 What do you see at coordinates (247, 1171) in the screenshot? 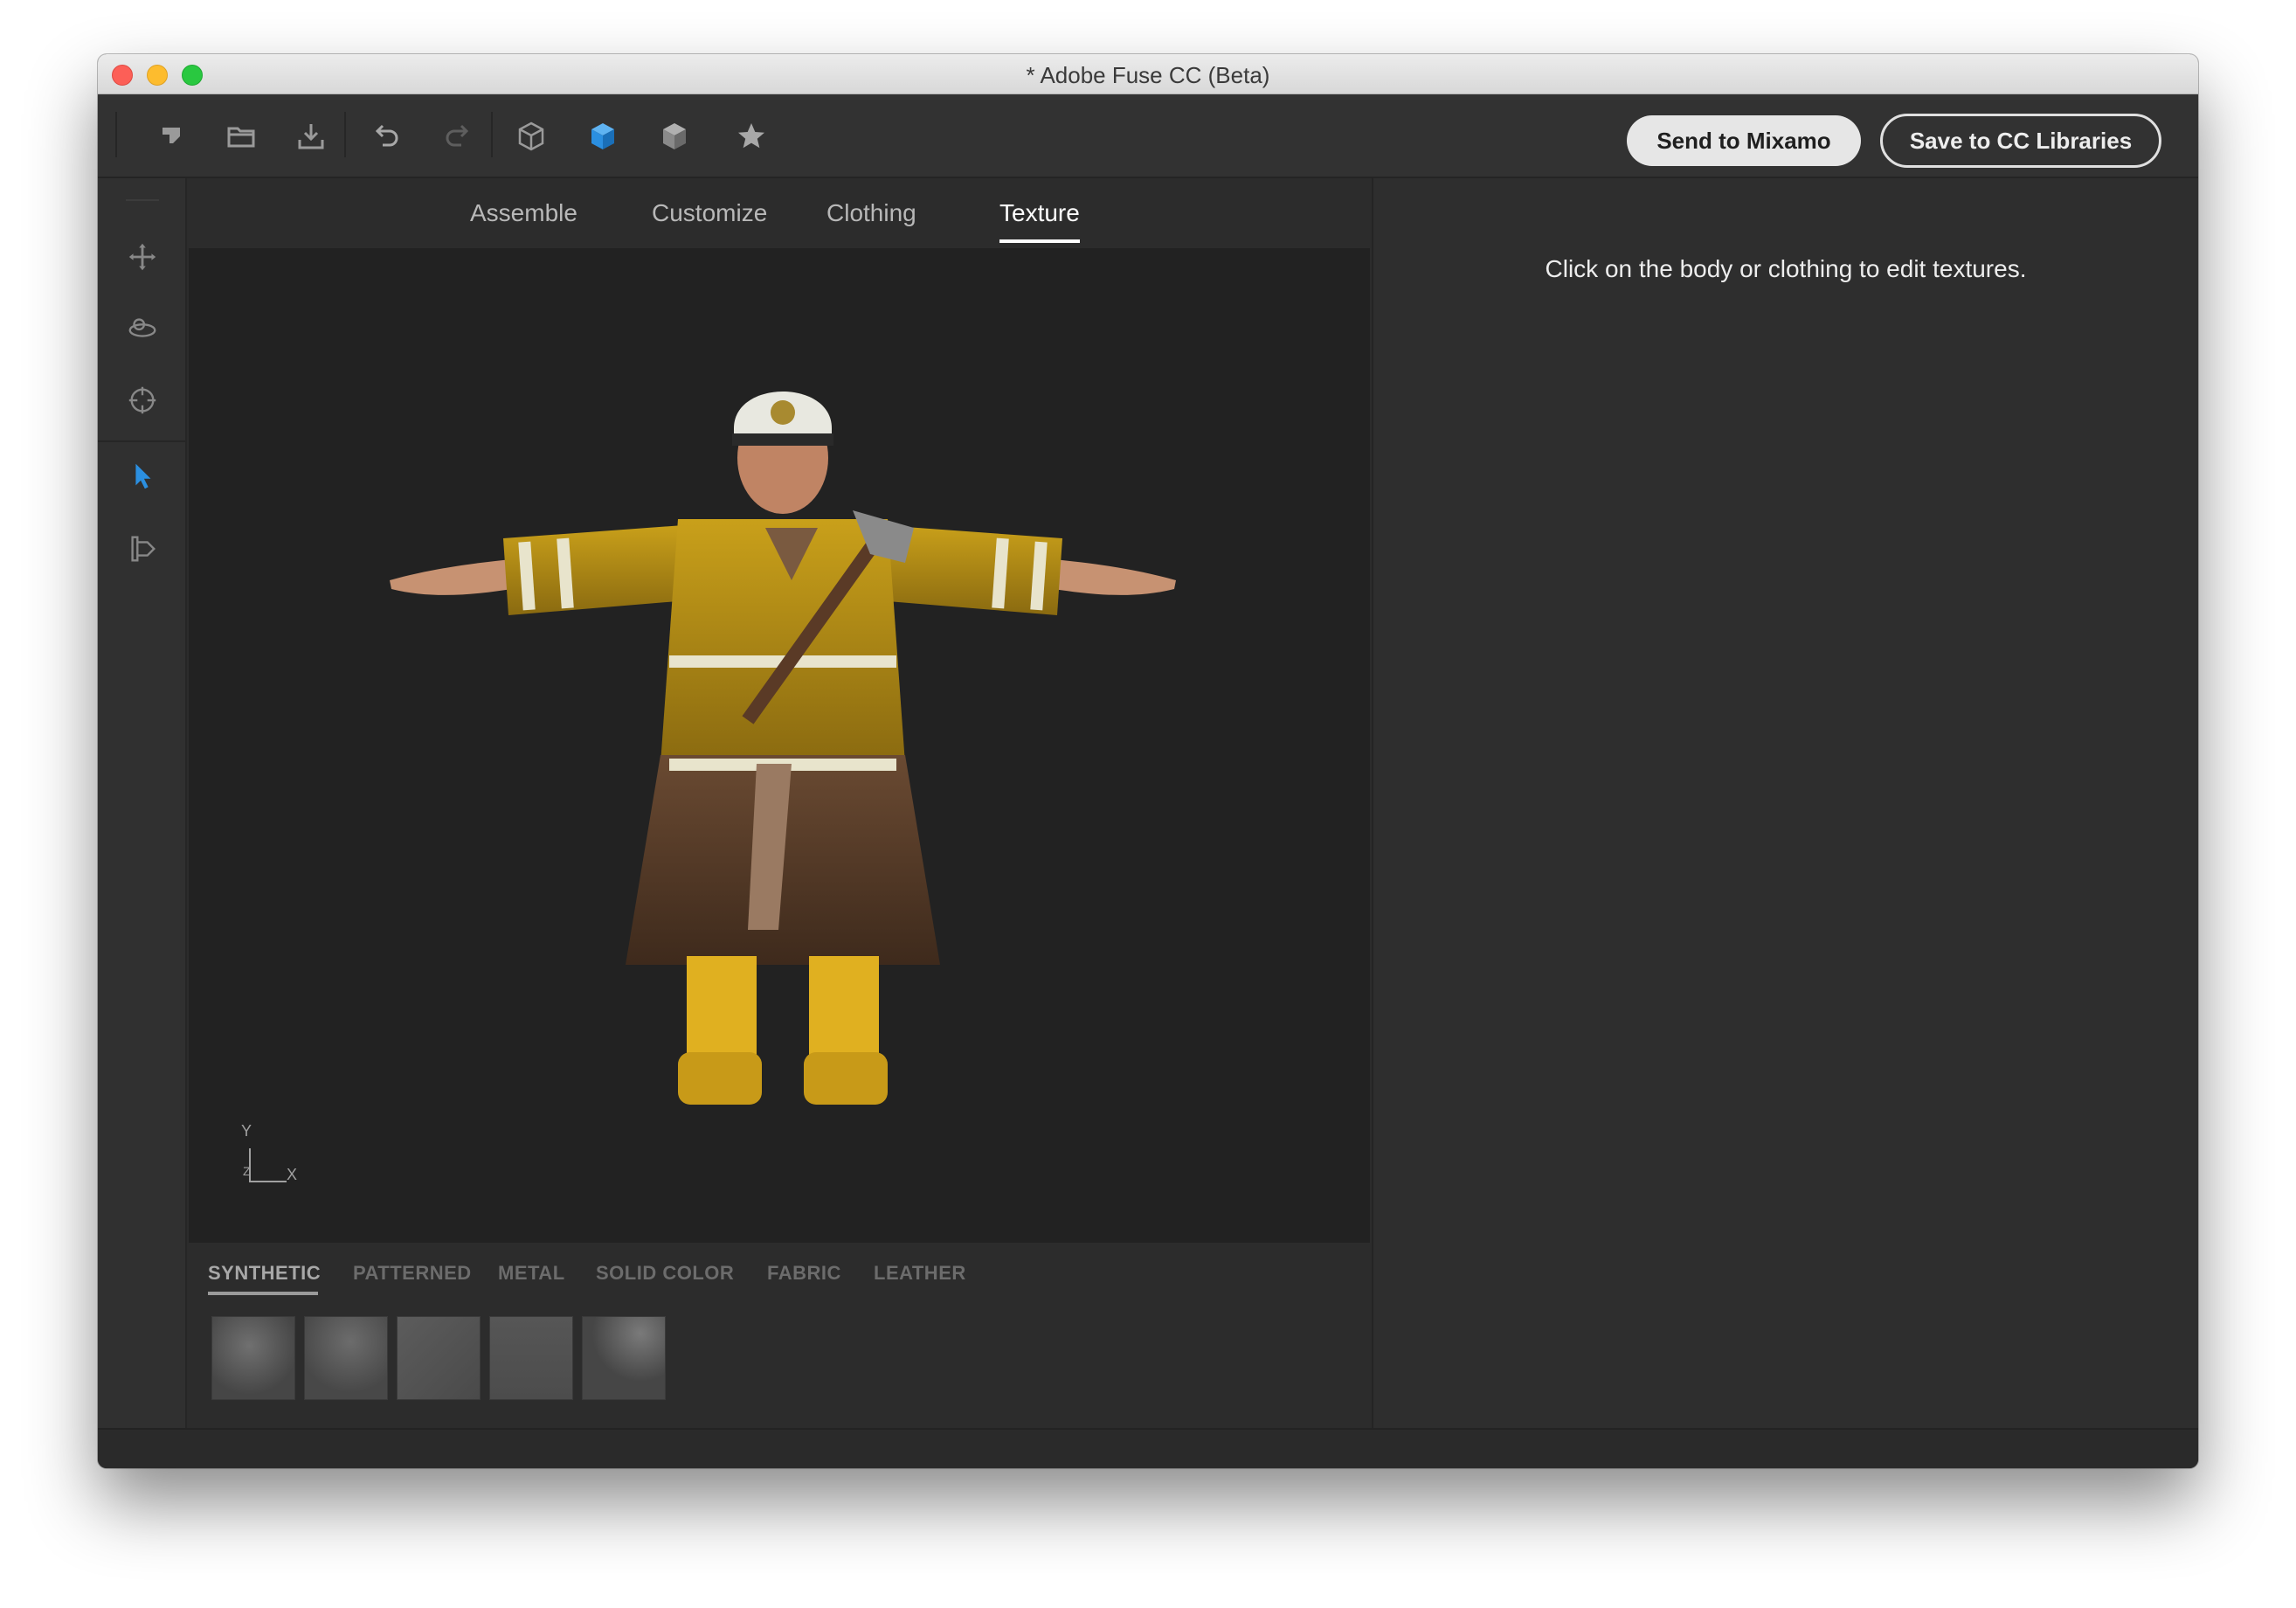
I see `axis-z-label: Z` at bounding box center [247, 1171].